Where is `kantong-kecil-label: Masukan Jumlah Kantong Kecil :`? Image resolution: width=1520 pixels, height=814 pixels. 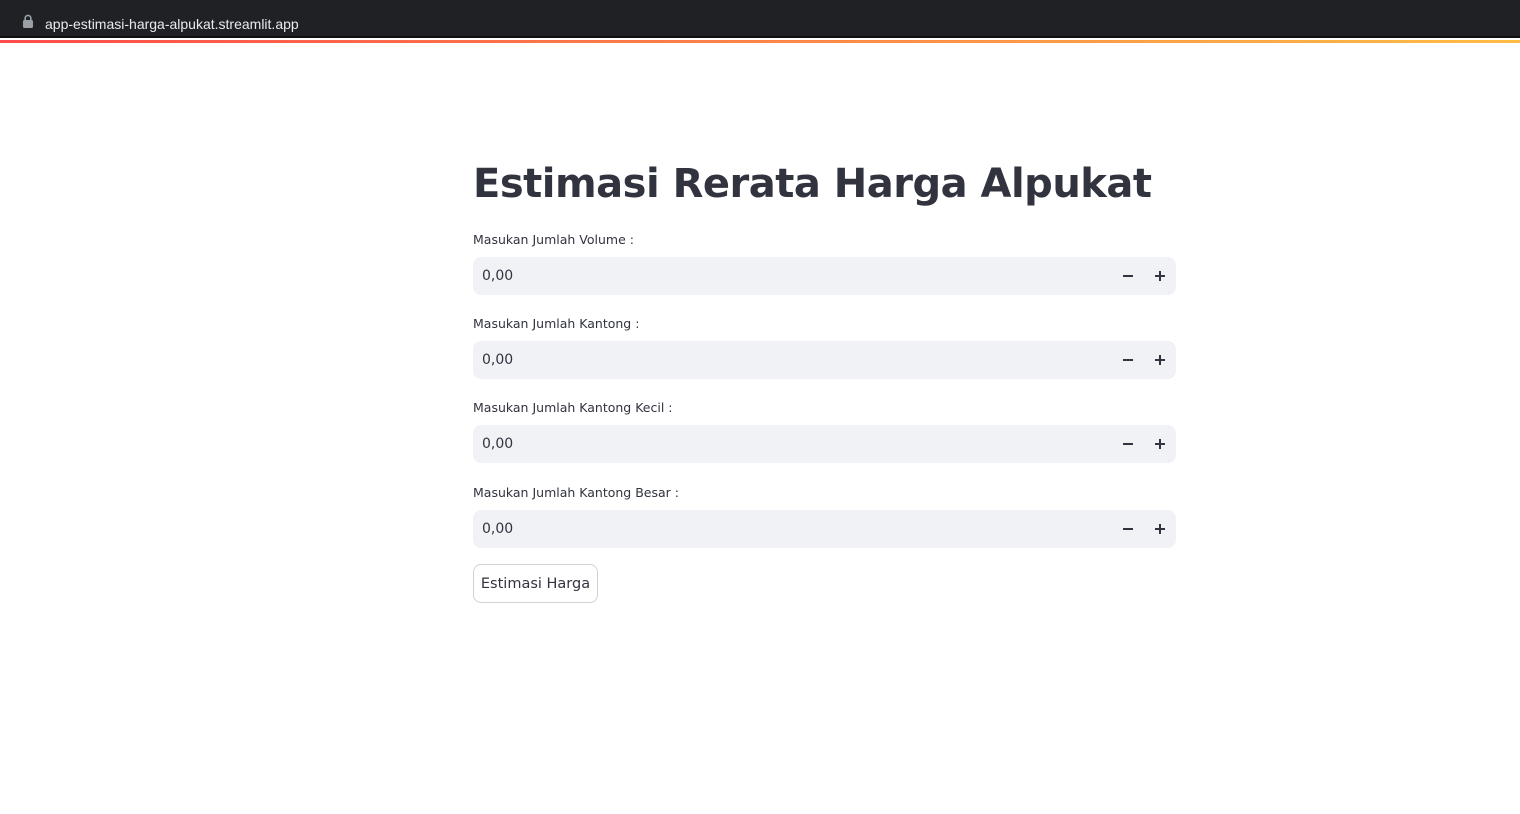
kantong-kecil-label: Masukan Jumlah Kantong Kecil : is located at coordinates (573, 407).